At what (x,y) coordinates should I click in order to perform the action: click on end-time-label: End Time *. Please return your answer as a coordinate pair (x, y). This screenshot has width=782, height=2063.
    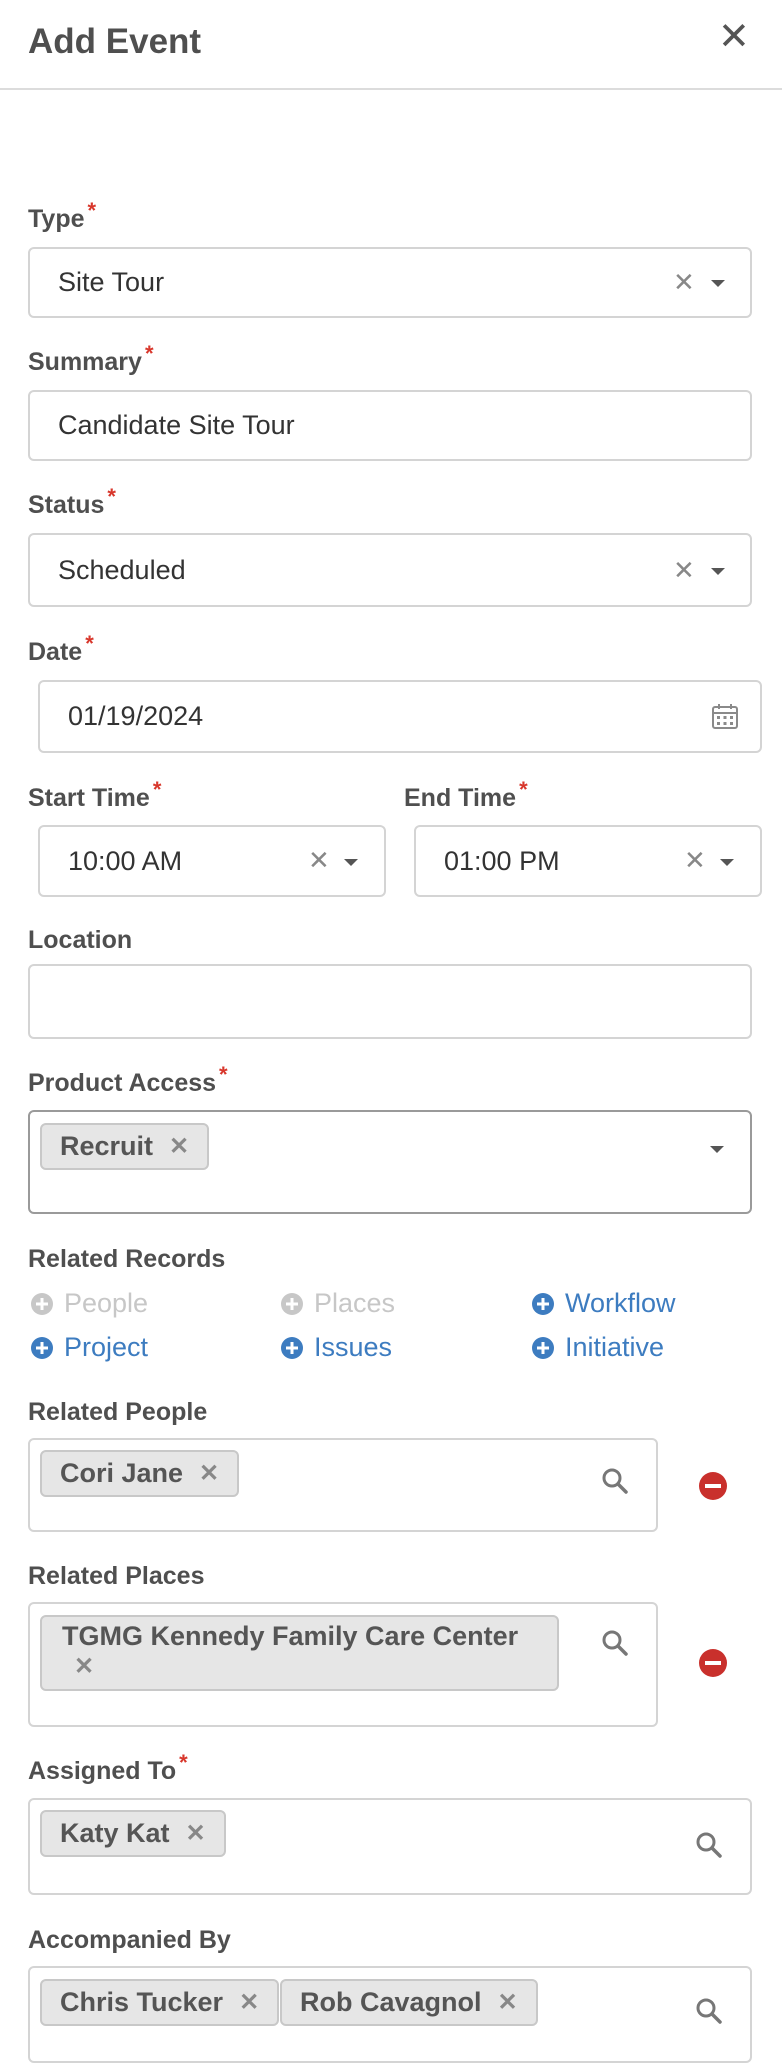
    Looking at the image, I should click on (466, 794).